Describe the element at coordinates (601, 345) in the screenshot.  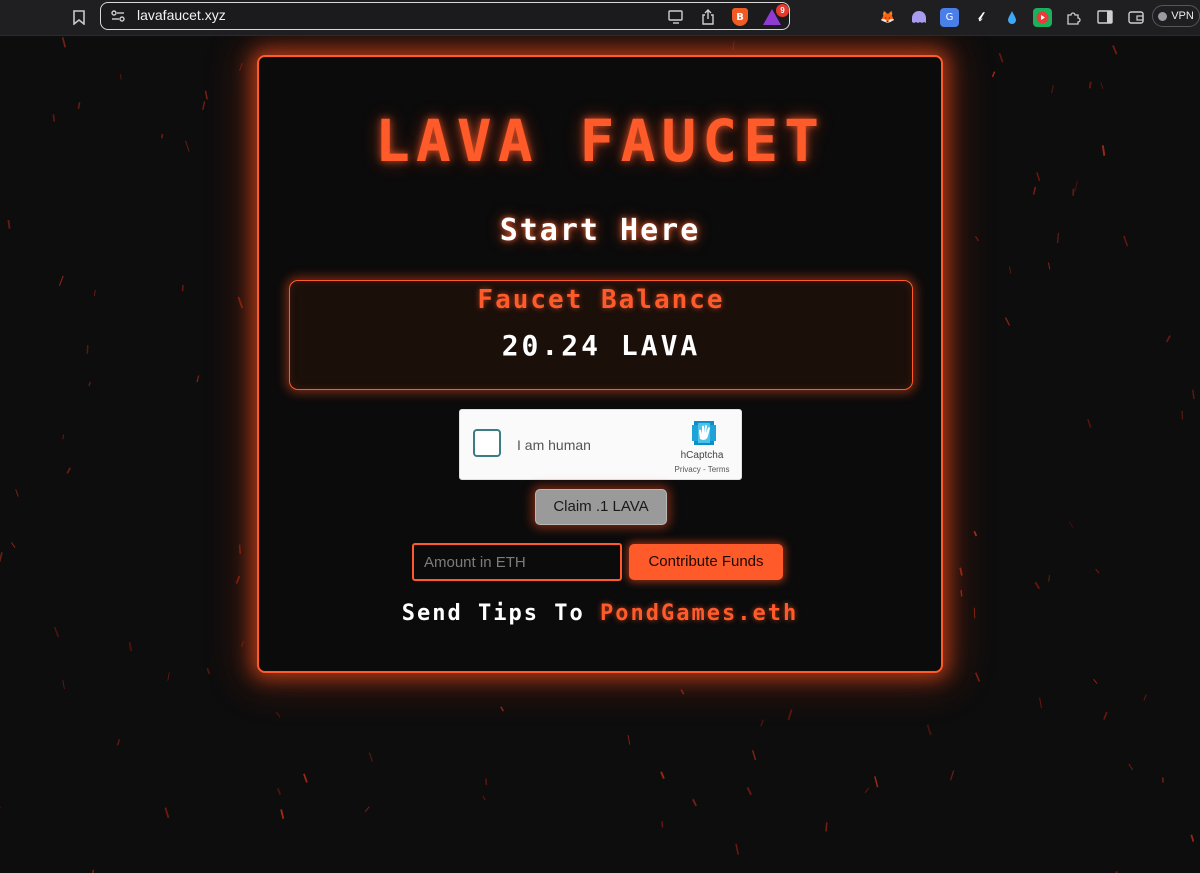
I see `balance-value: 20.24 LAVA` at that location.